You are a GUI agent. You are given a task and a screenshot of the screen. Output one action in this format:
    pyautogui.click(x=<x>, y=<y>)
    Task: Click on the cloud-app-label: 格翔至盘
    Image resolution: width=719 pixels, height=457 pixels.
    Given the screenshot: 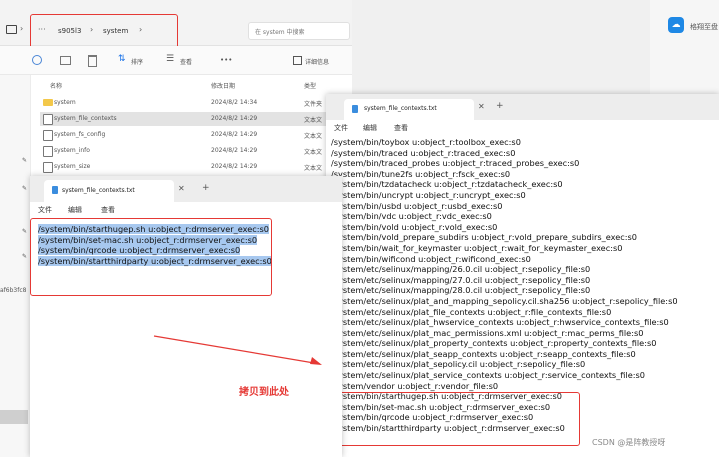 What is the action you would take?
    pyautogui.click(x=704, y=27)
    